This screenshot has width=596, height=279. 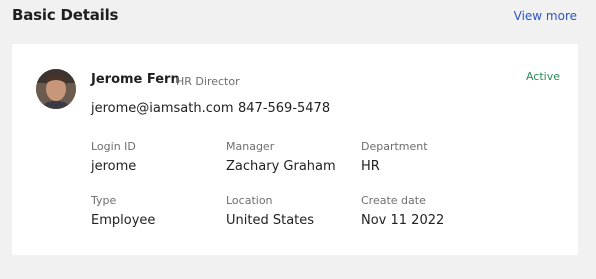 What do you see at coordinates (394, 146) in the screenshot?
I see `field-label: Department` at bounding box center [394, 146].